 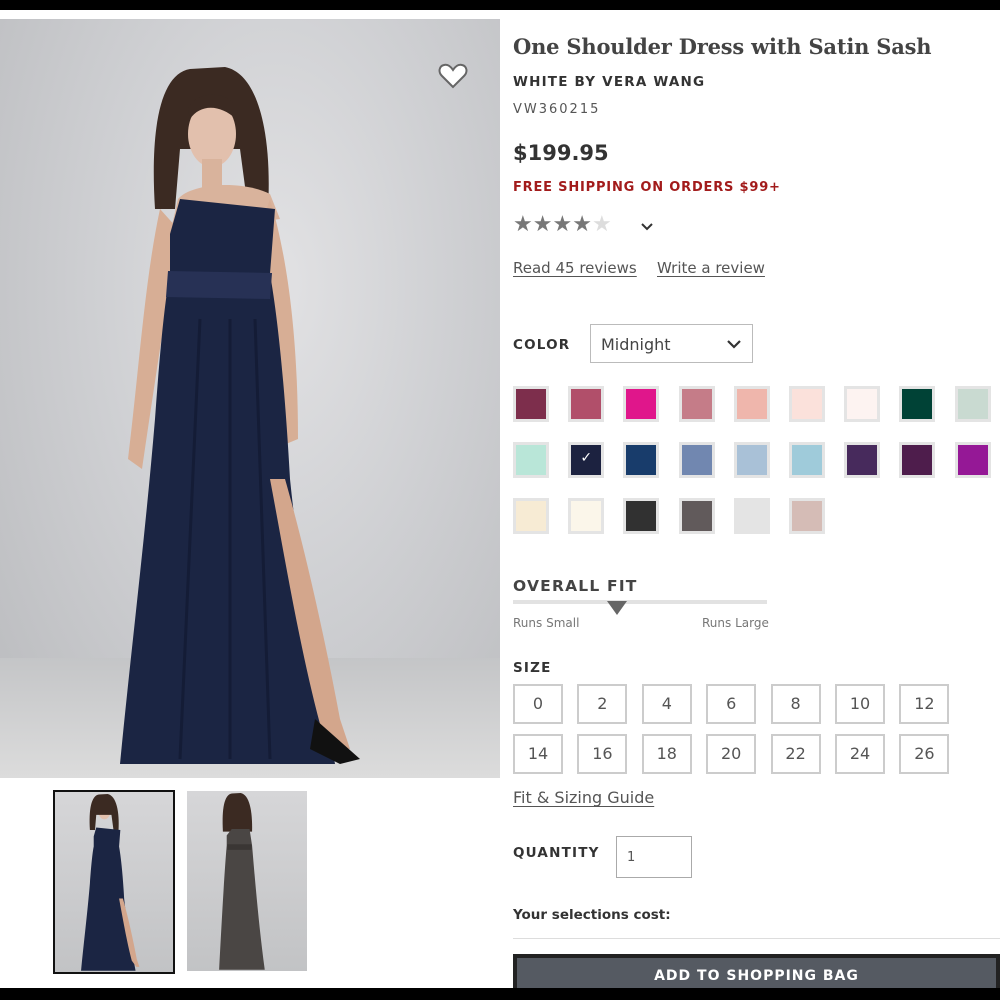 I want to click on shipping-promo: FREE SHIPPING ON ORDERS $99+, so click(x=647, y=187).